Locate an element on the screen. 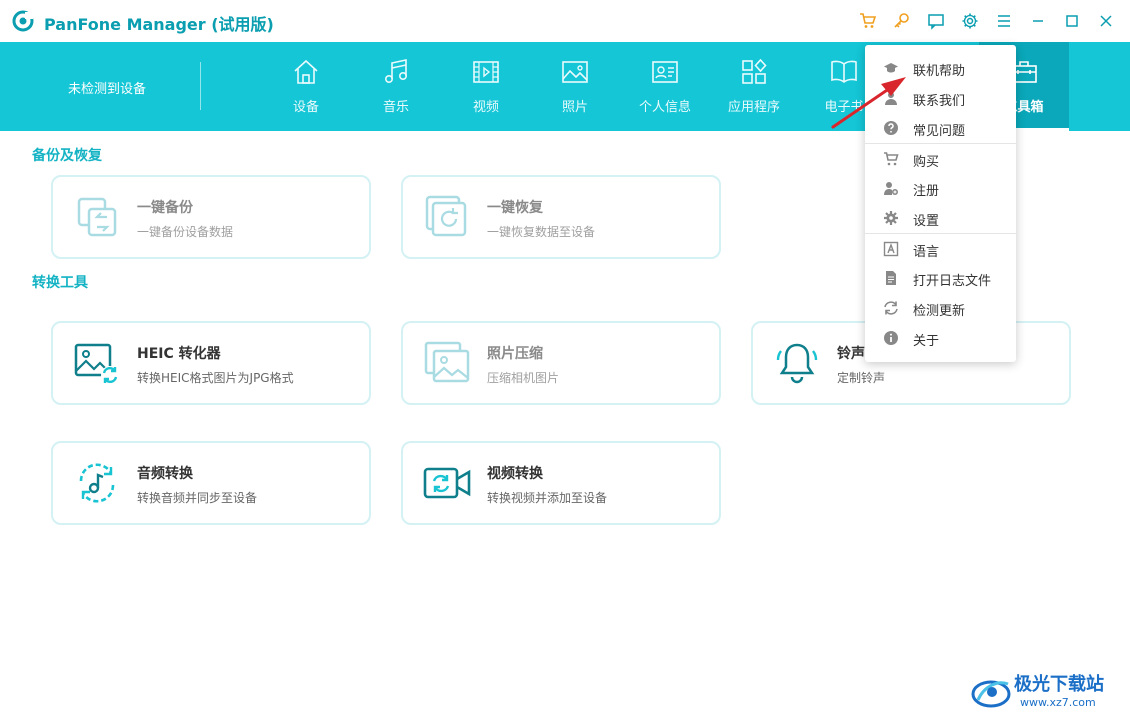  menu-item-buy: 购买 is located at coordinates (940, 159).